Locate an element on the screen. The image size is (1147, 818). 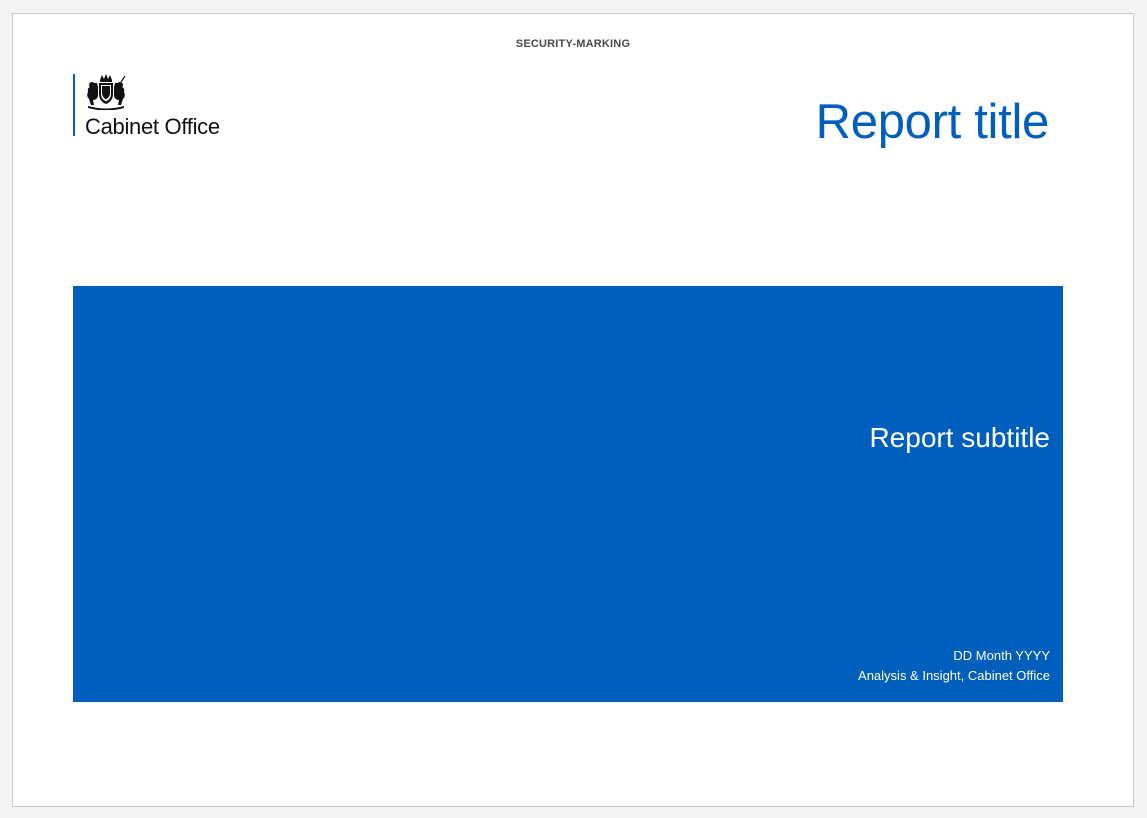
report-subtitle: Report subtitle is located at coordinates (959, 437).